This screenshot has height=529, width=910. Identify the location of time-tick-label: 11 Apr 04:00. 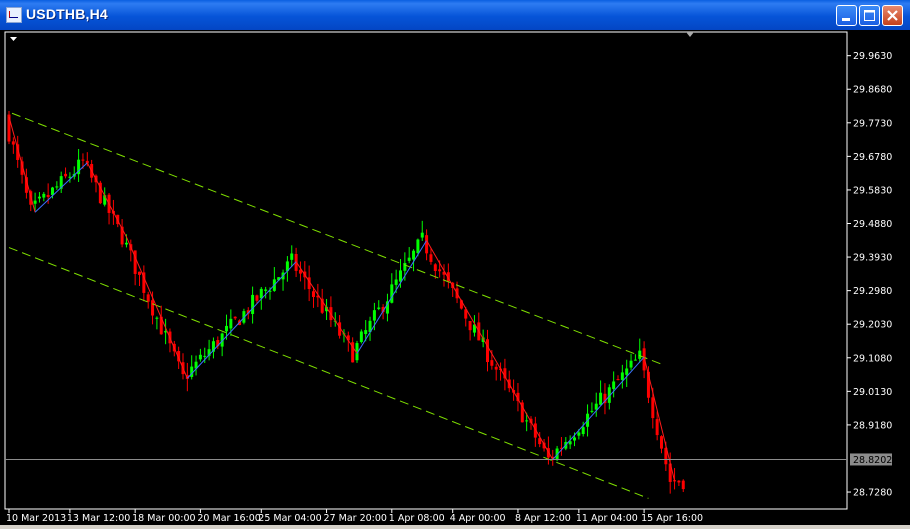
(607, 518).